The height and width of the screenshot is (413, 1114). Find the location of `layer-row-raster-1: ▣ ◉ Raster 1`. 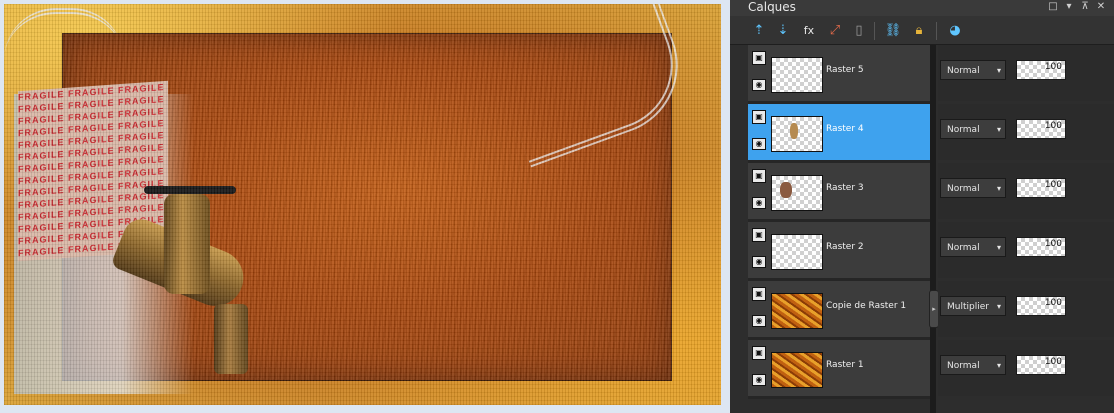

layer-row-raster-1: ▣ ◉ Raster 1 is located at coordinates (839, 369).